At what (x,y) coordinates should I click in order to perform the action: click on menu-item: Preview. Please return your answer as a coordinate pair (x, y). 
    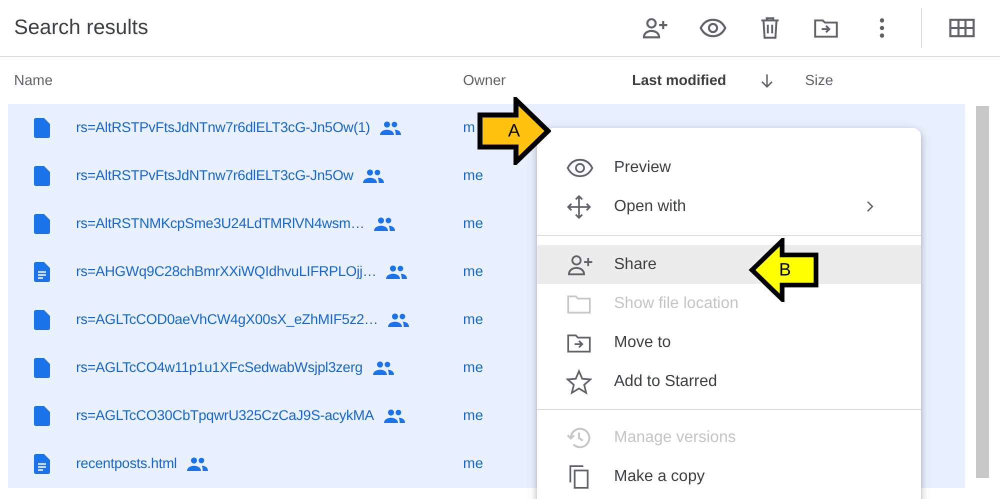
    Looking at the image, I should click on (729, 167).